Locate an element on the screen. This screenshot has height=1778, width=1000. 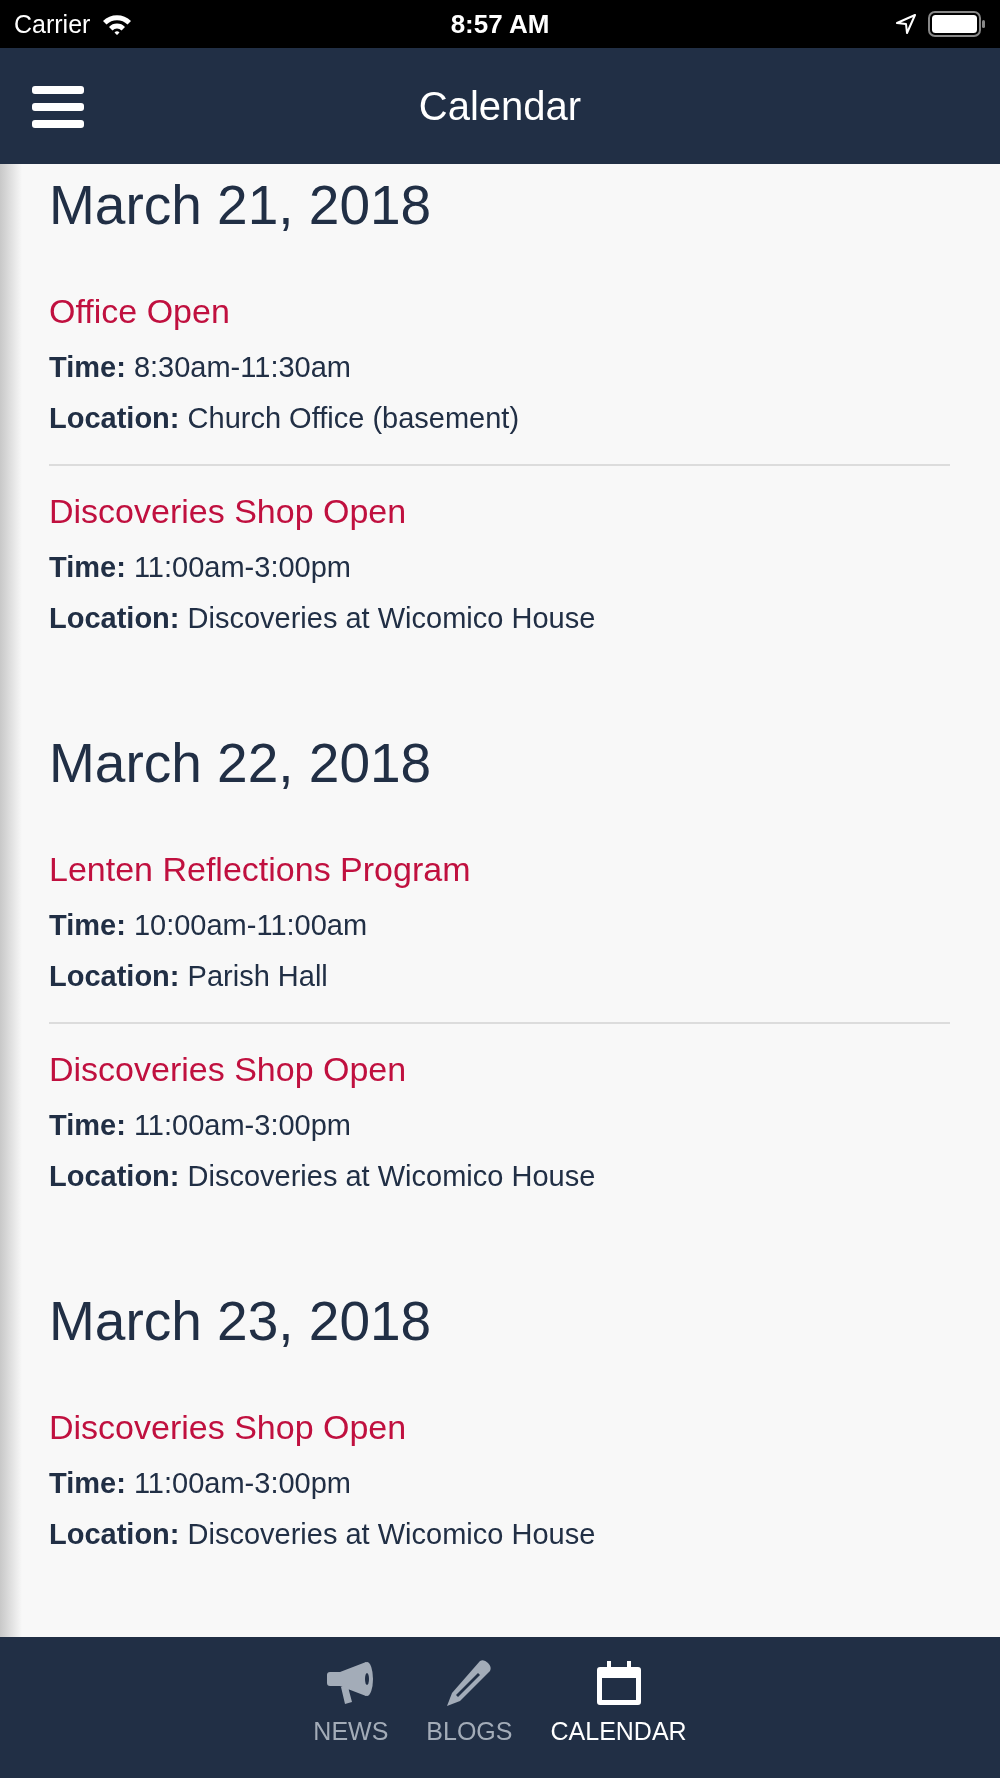
event-location: Location: Parish Hall is located at coordinates (189, 976).